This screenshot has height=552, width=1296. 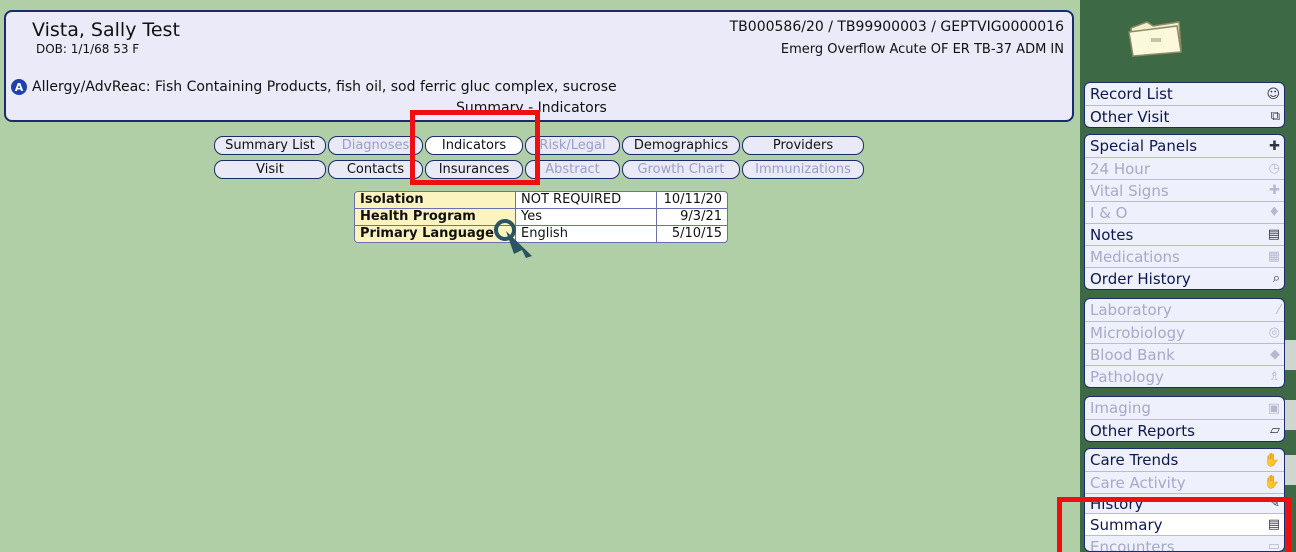 What do you see at coordinates (541, 233) in the screenshot?
I see `table-row: Primary Language English 5/10/15` at bounding box center [541, 233].